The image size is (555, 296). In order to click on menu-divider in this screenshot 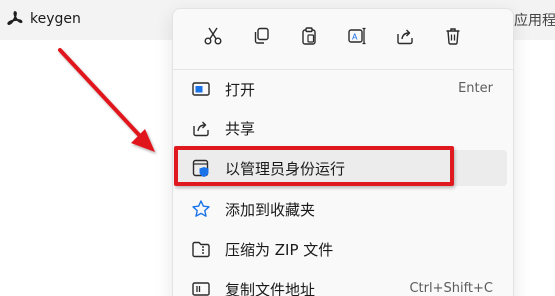, I will do `click(343, 69)`.